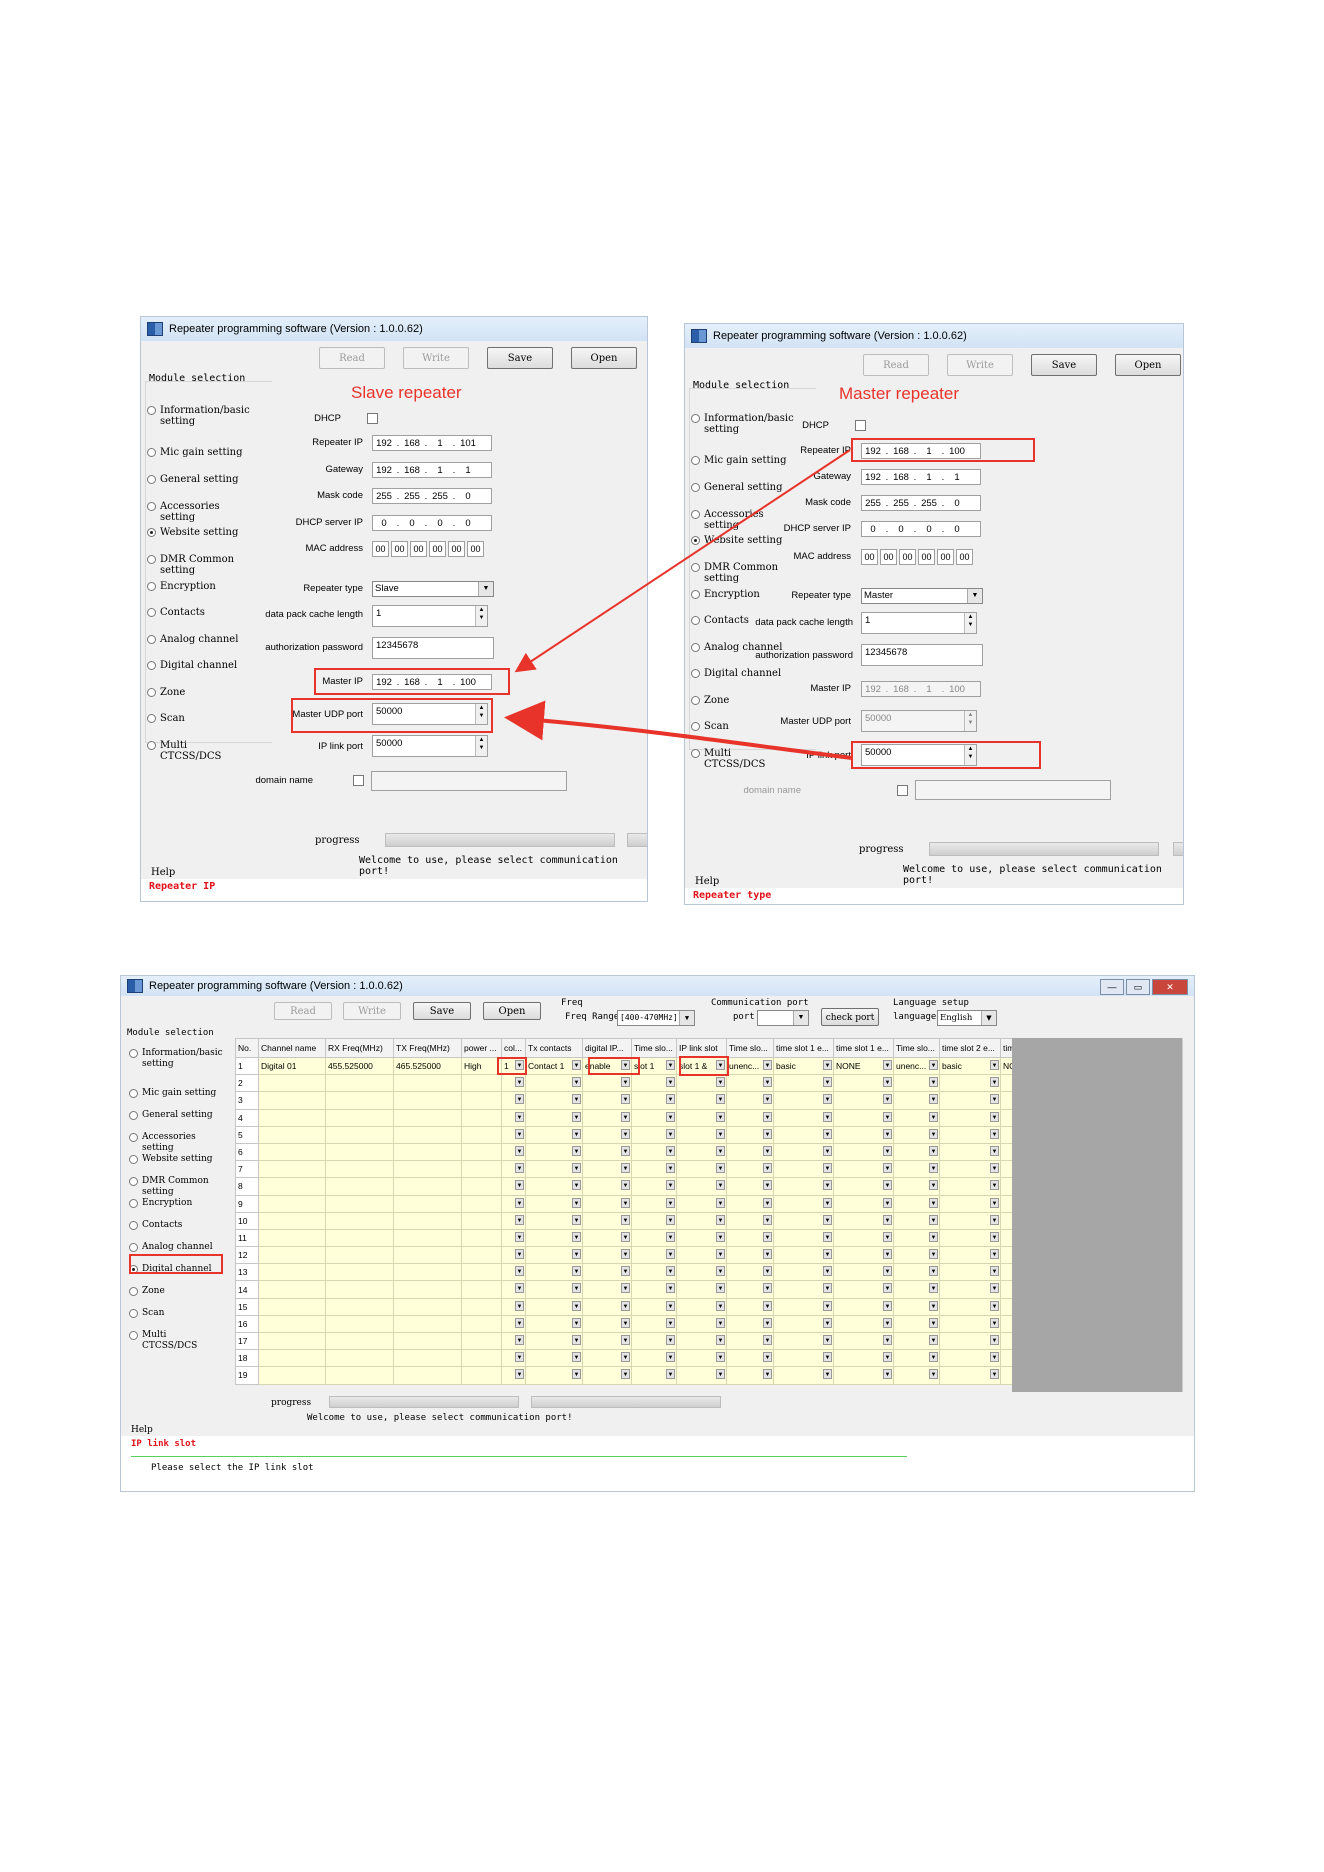 The image size is (1324, 1872). Describe the element at coordinates (512, 1011) in the screenshot. I see `open-button: Open` at that location.